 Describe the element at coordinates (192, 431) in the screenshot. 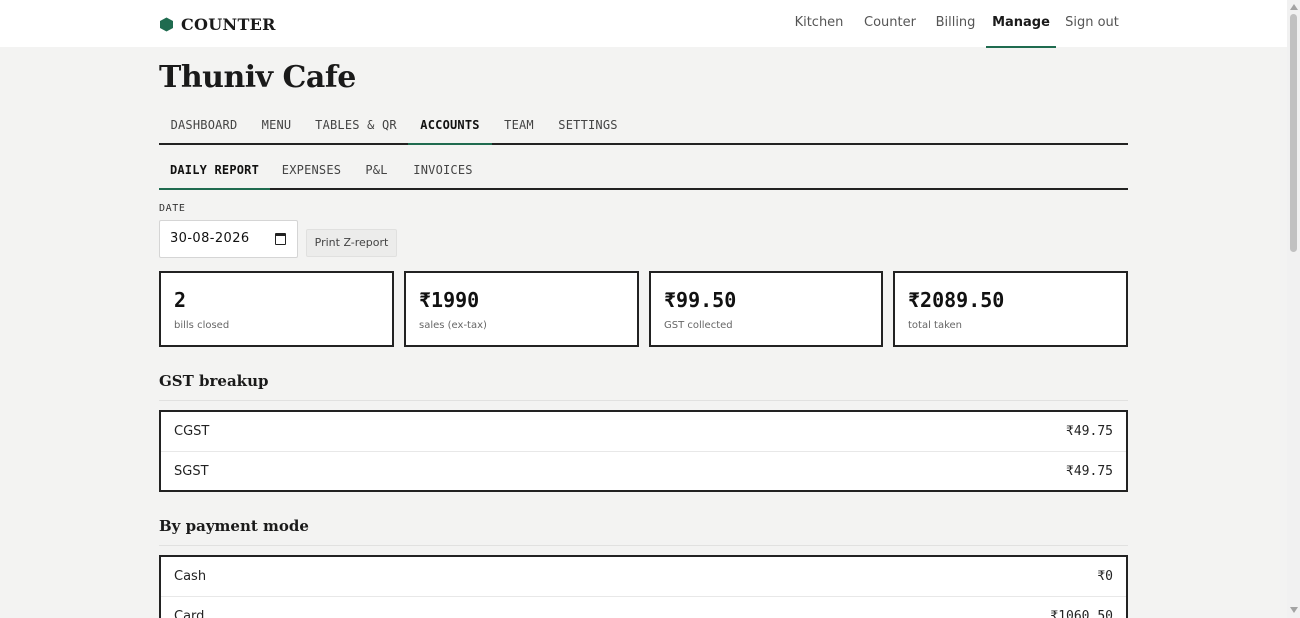

I see `row-label: CGST` at that location.